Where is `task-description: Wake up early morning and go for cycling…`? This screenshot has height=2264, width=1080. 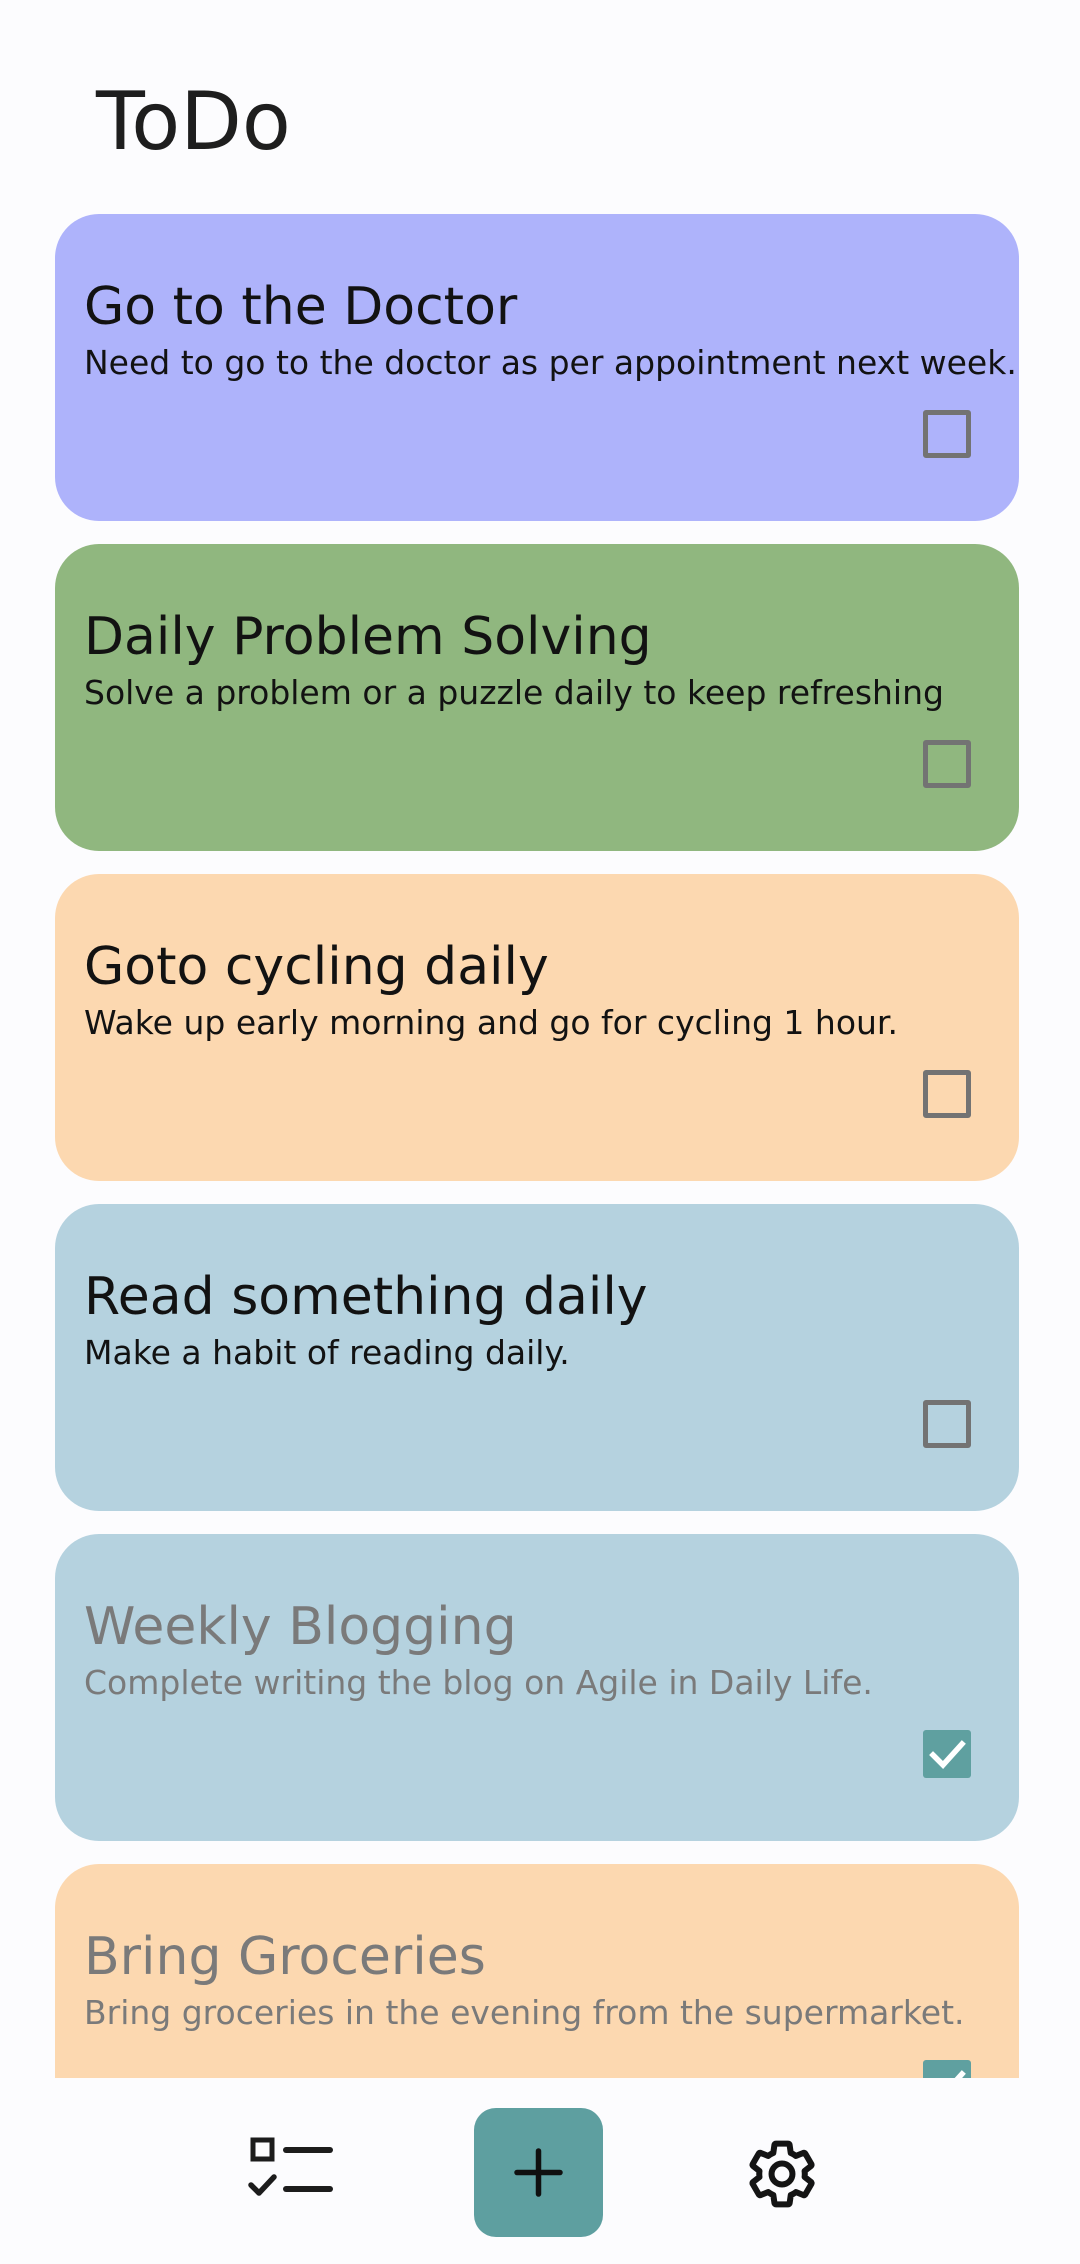
task-description: Wake up early morning and go for cycling… is located at coordinates (491, 1022).